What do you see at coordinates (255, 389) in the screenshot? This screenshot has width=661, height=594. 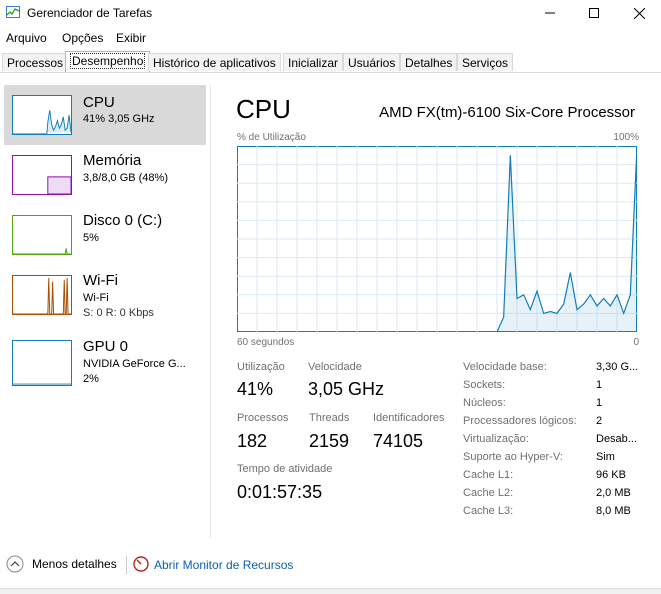 I see `utilization-value: 41%` at bounding box center [255, 389].